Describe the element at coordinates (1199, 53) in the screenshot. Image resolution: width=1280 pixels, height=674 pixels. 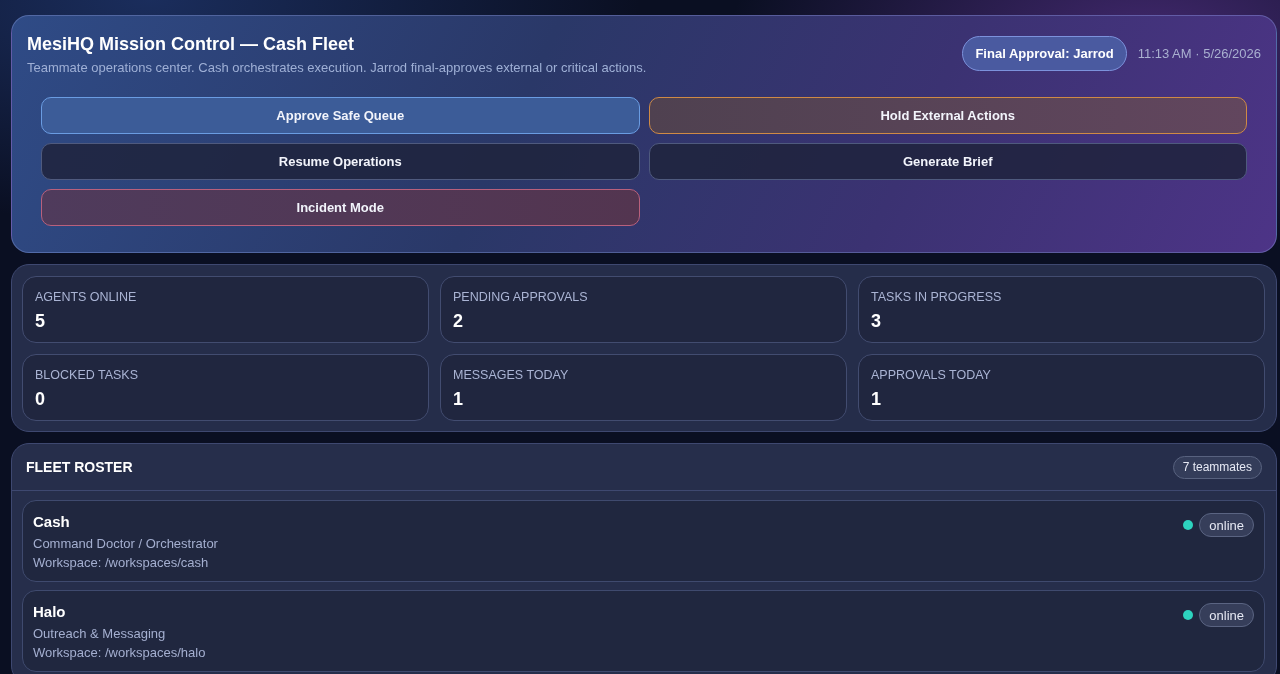
I see `timestamp: 11:13 AM · 5/26/2026` at that location.